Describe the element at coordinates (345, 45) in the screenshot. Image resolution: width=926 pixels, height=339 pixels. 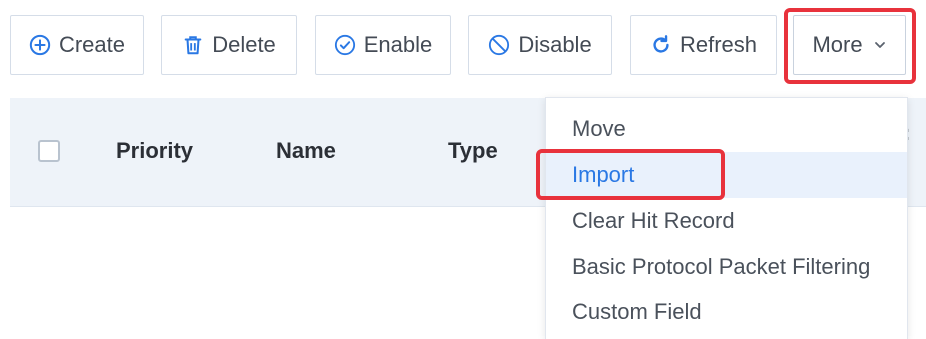
I see `check-circle-icon` at that location.